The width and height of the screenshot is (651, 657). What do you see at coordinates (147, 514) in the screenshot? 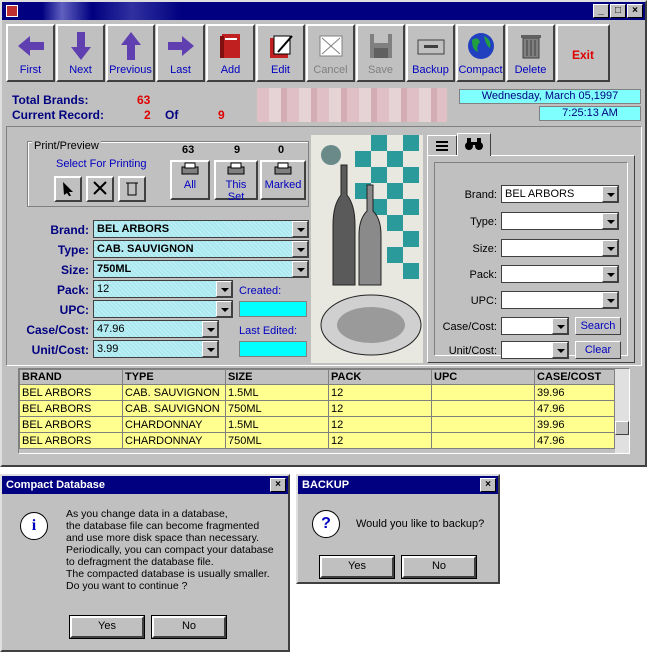
I see `compact-line: As you change data in a database,` at bounding box center [147, 514].